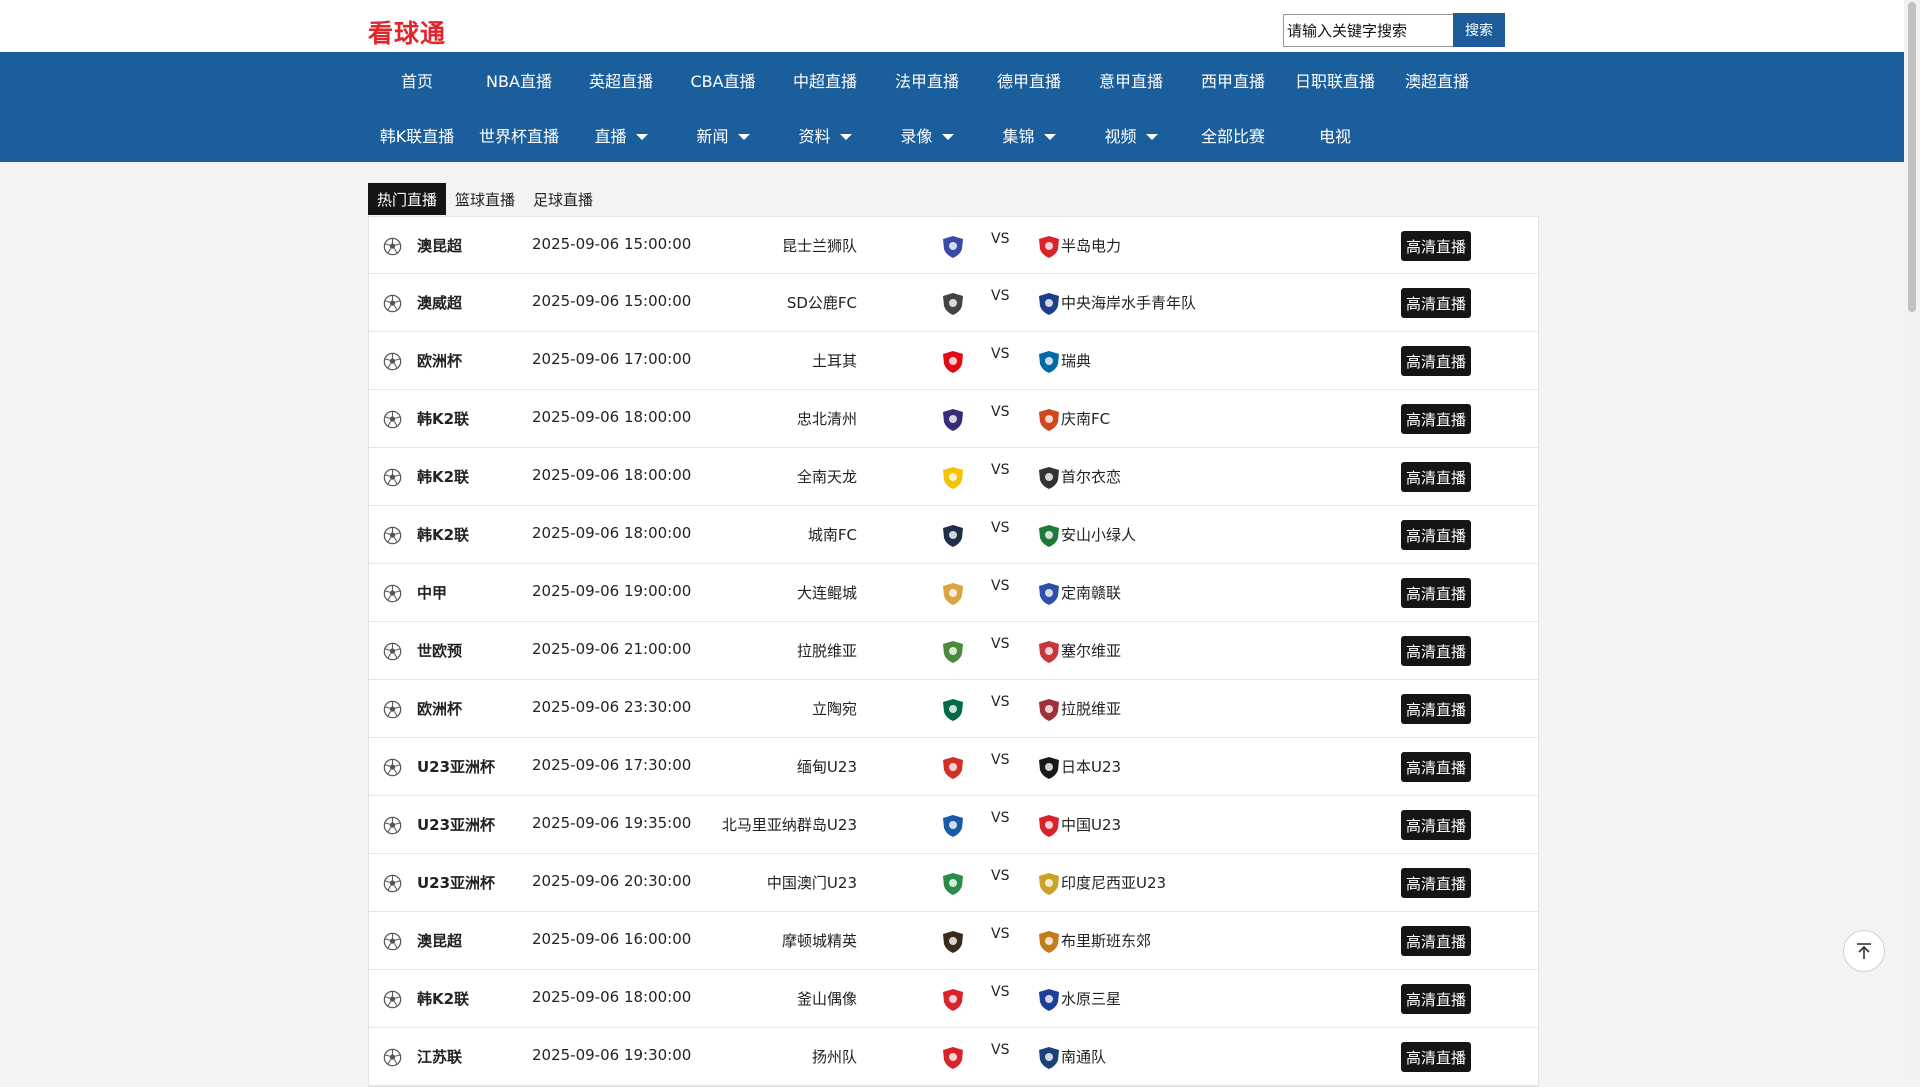 This screenshot has width=1920, height=1087. What do you see at coordinates (1128, 302) in the screenshot?
I see `away-team: 中央海岸水手青年队` at bounding box center [1128, 302].